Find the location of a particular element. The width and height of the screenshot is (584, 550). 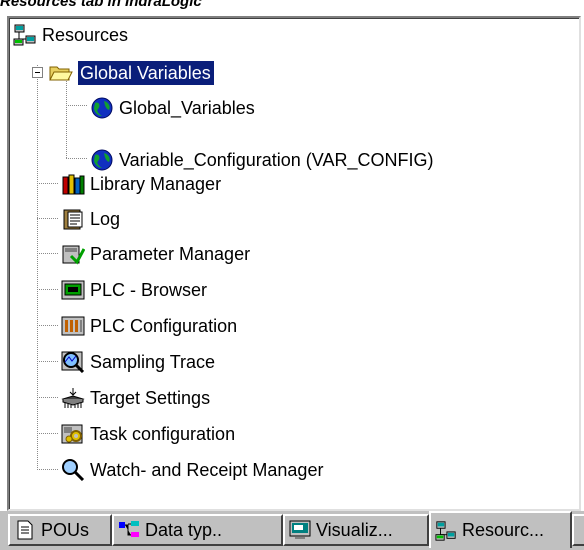

tab-partial is located at coordinates (578, 530).